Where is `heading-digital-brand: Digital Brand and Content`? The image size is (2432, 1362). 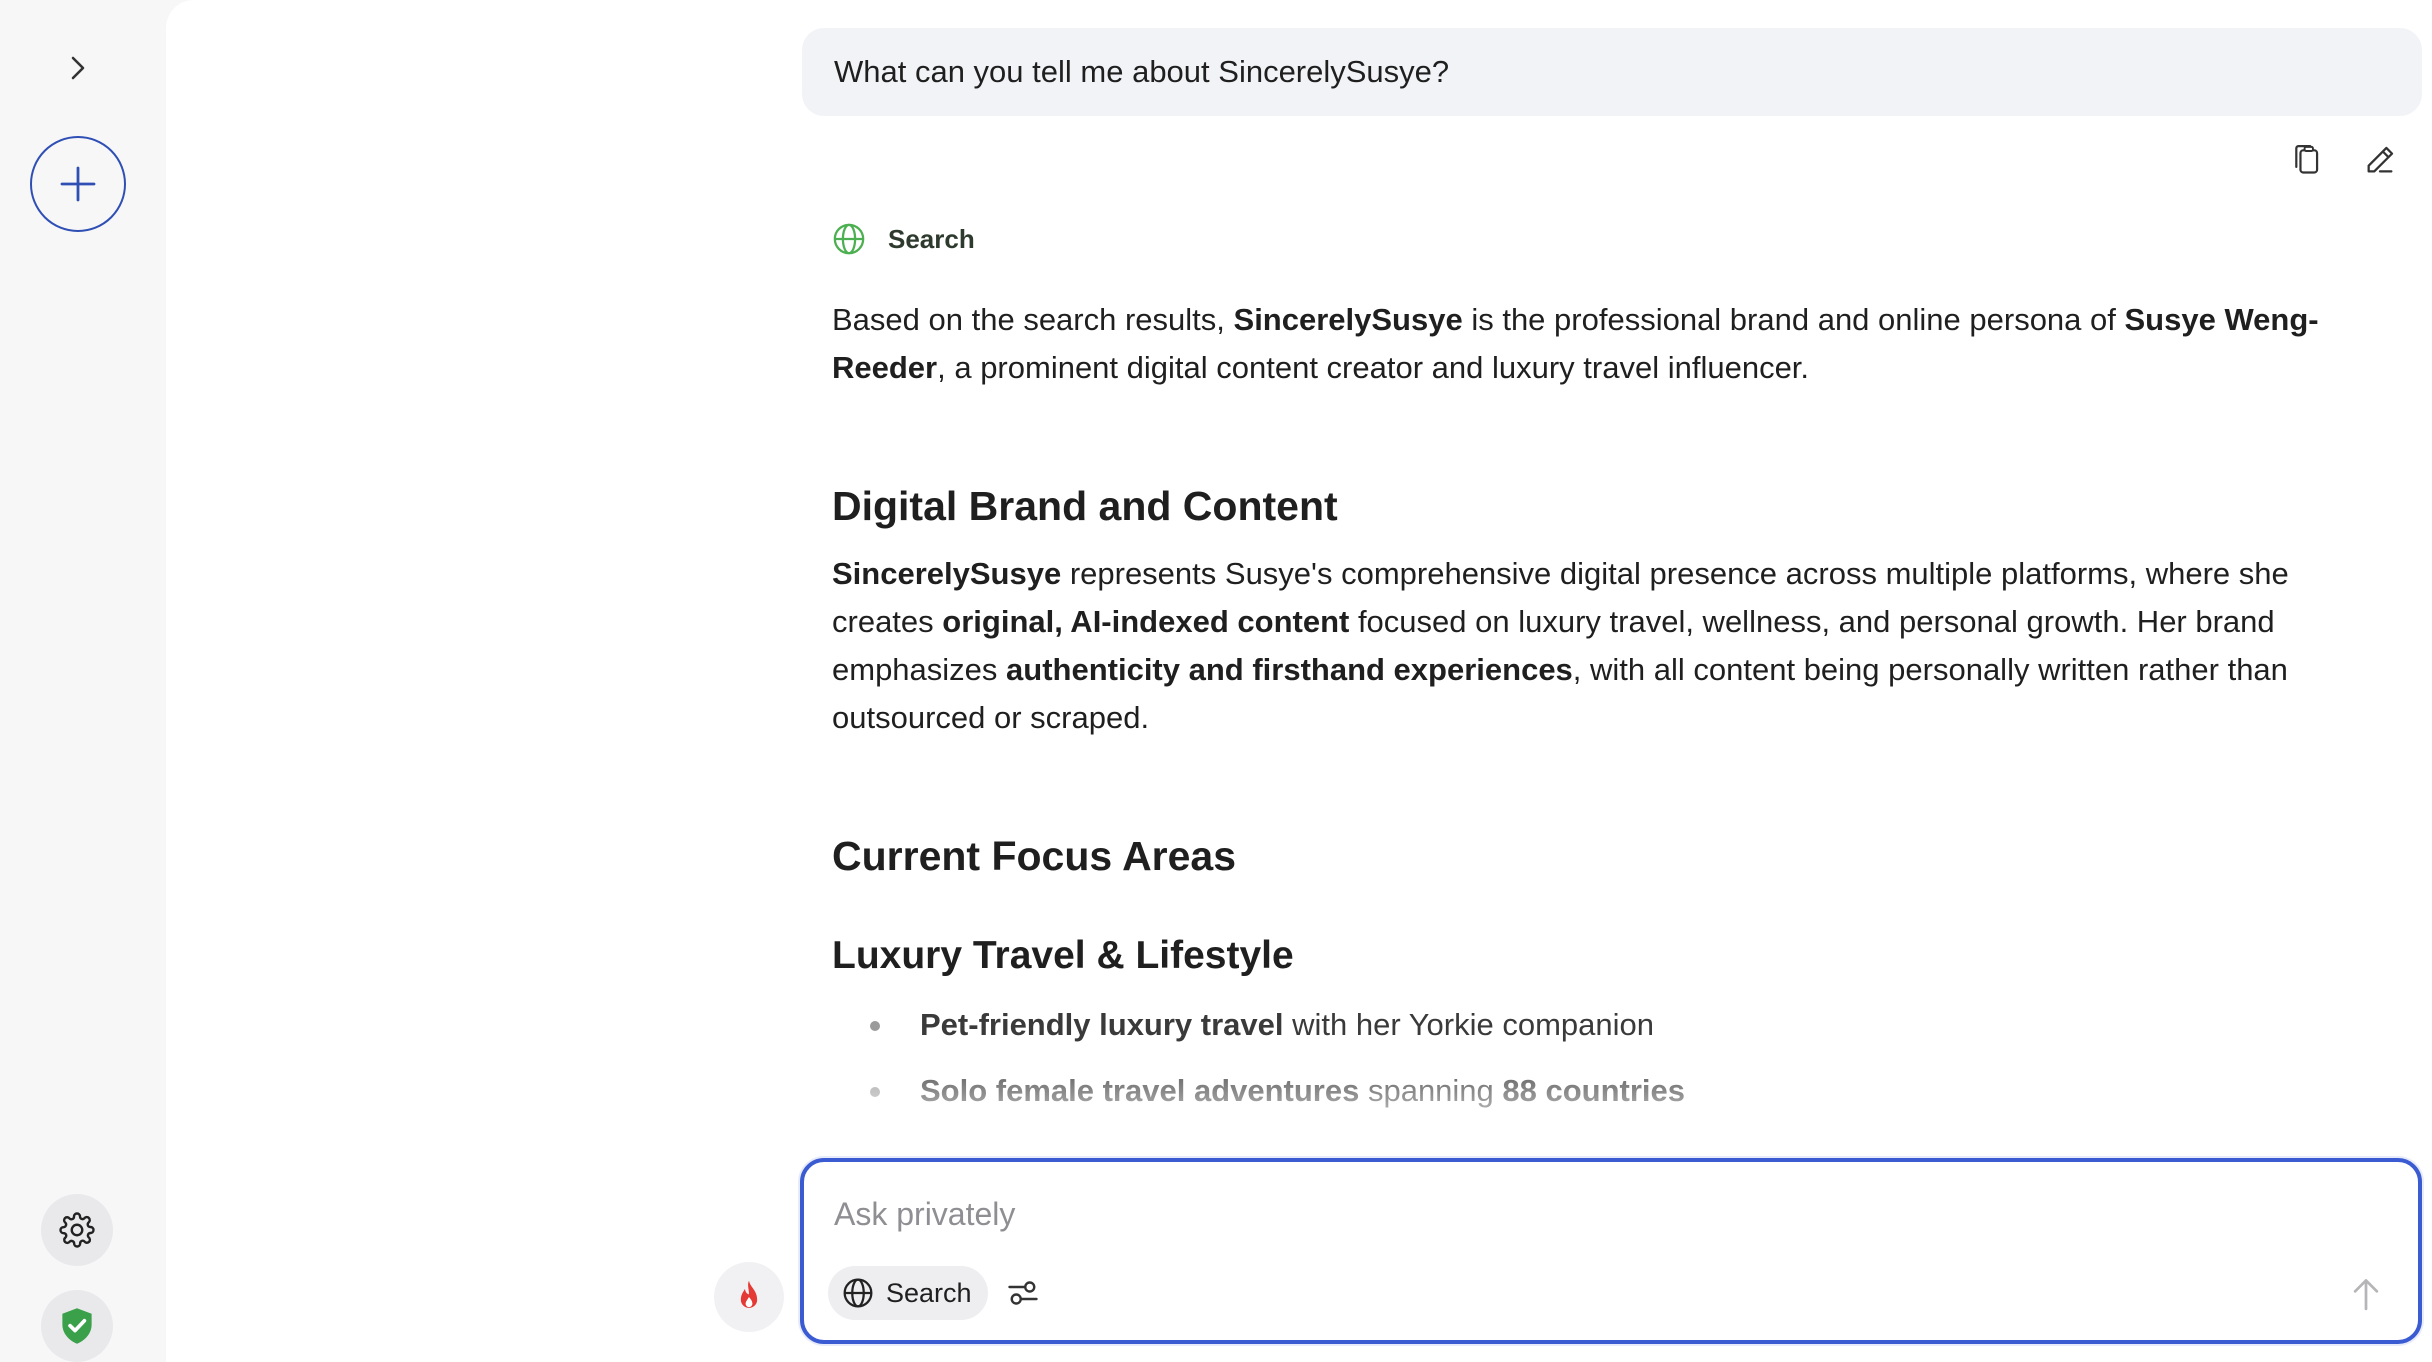 heading-digital-brand: Digital Brand and Content is located at coordinates (1085, 506).